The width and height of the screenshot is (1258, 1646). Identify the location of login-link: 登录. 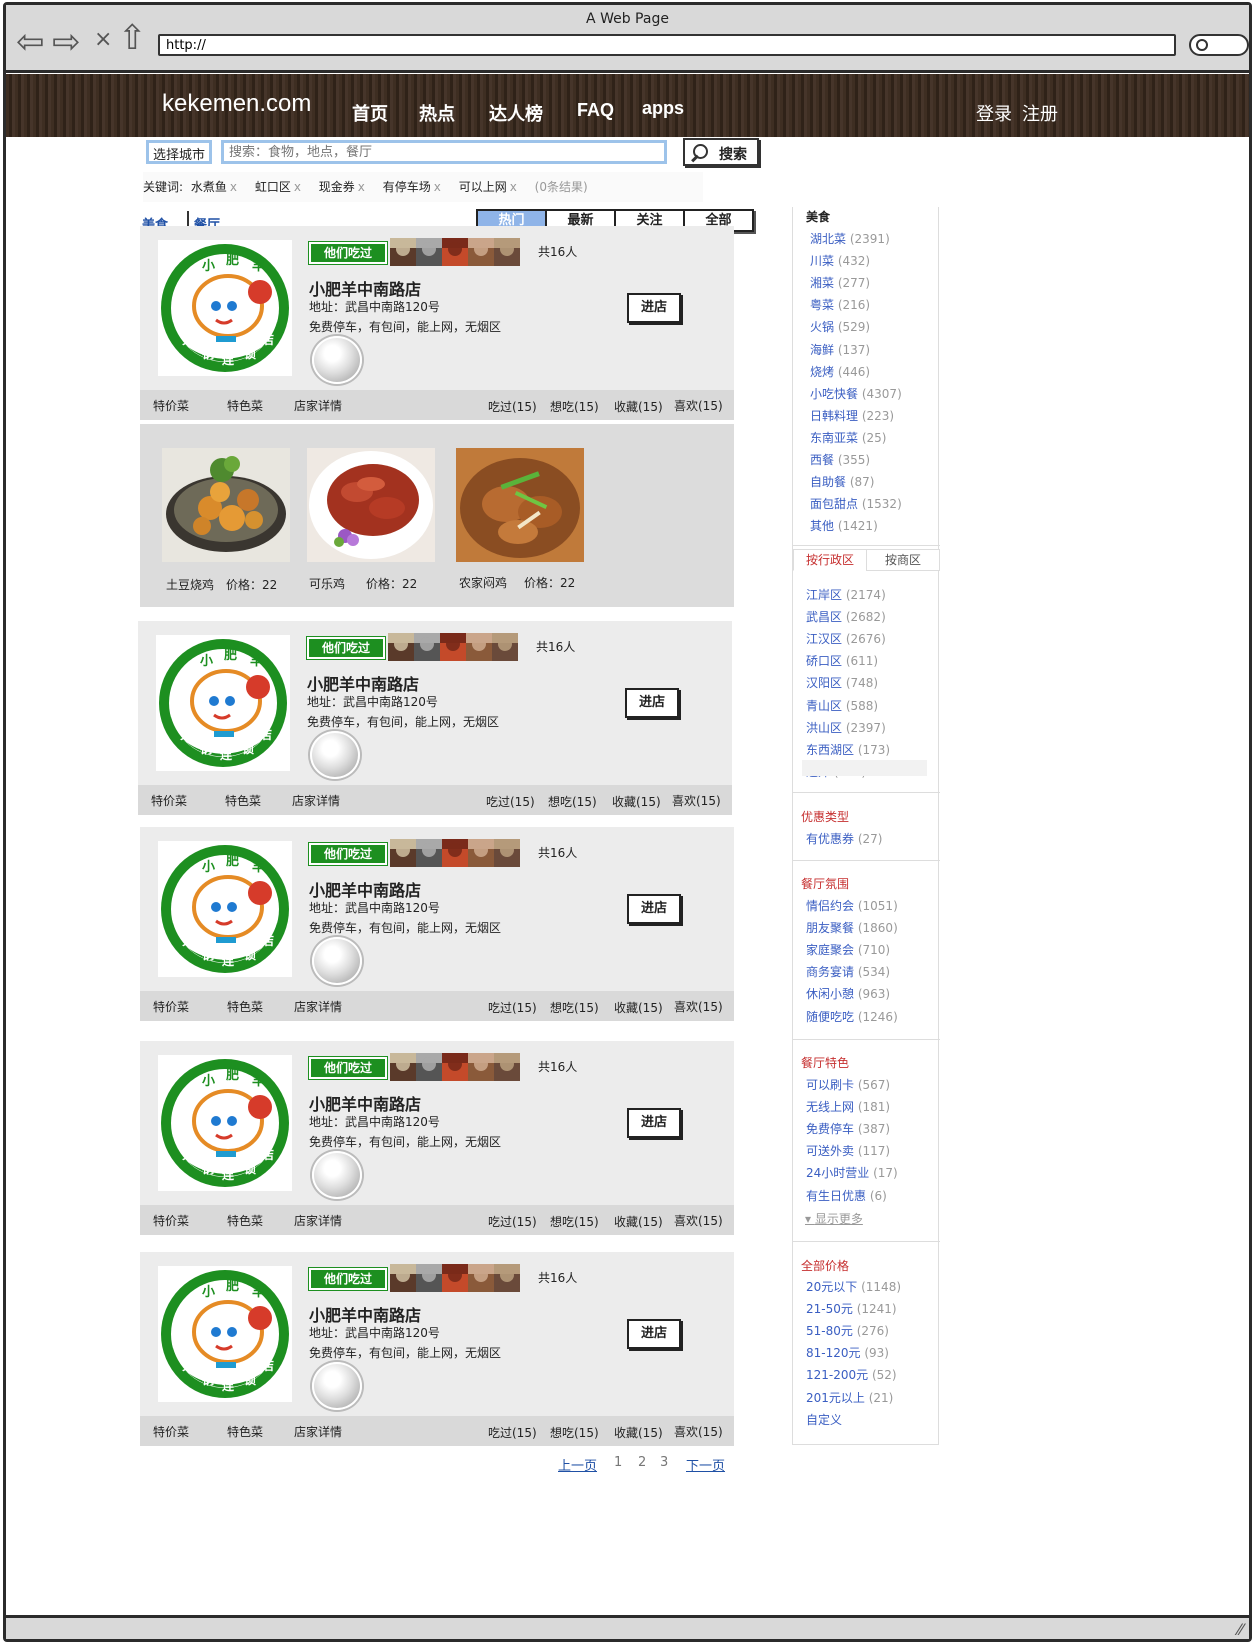
(994, 113).